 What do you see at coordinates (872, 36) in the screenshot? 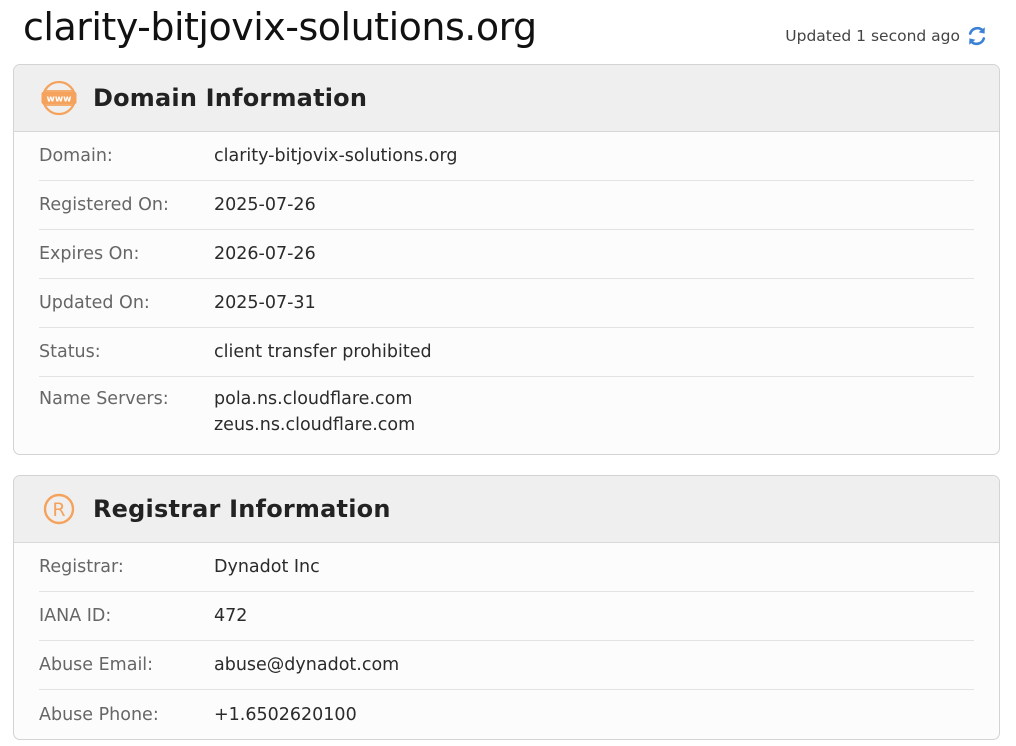
I see `updated-text: Updated 1 second ago` at bounding box center [872, 36].